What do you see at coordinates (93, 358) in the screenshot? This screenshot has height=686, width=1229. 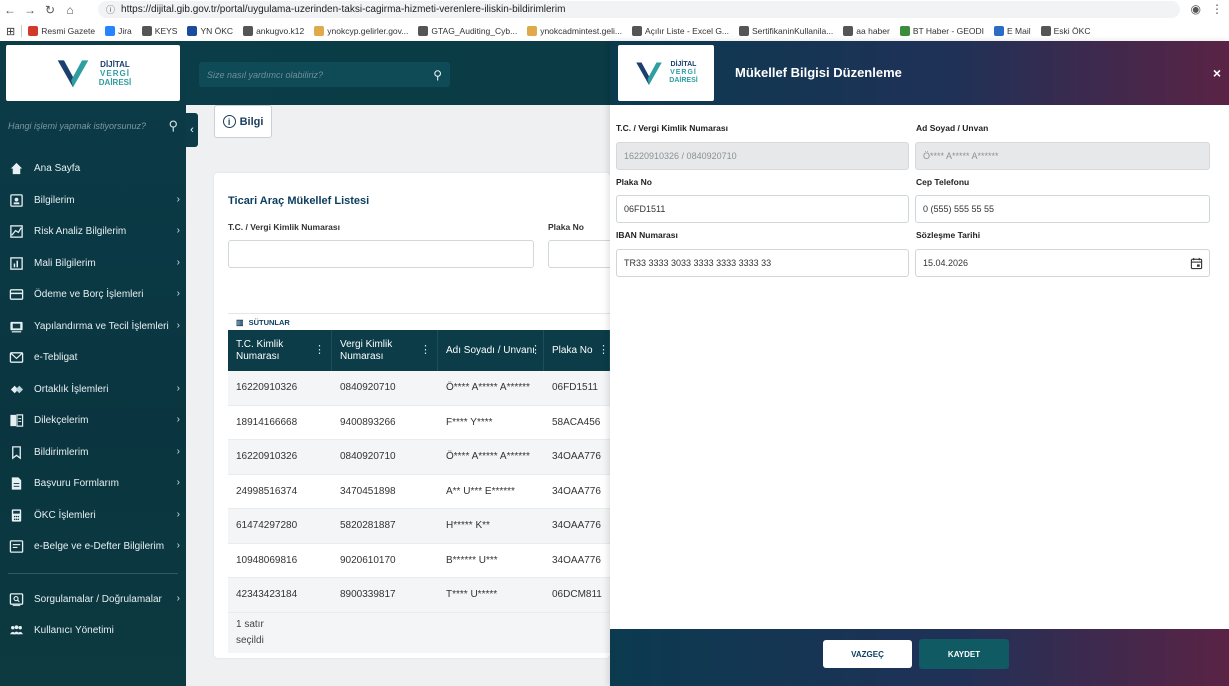 I see `sidebar-item: e-Tebligat` at bounding box center [93, 358].